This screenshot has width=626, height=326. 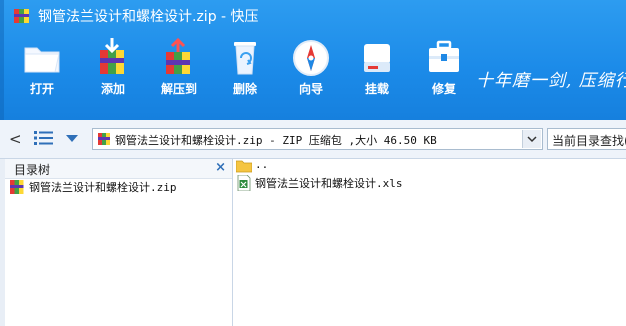 I want to click on tree-title: 目录树, so click(x=32, y=170).